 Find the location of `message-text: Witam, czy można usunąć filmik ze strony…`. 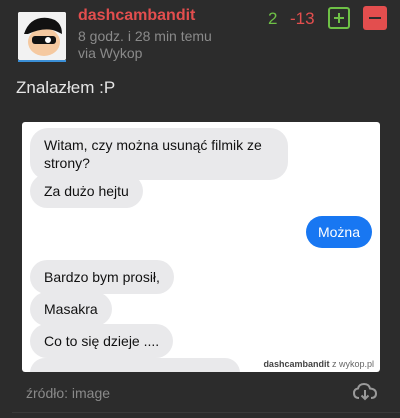

message-text: Witam, czy można usunąć filmik ze strony… is located at coordinates (153, 154).